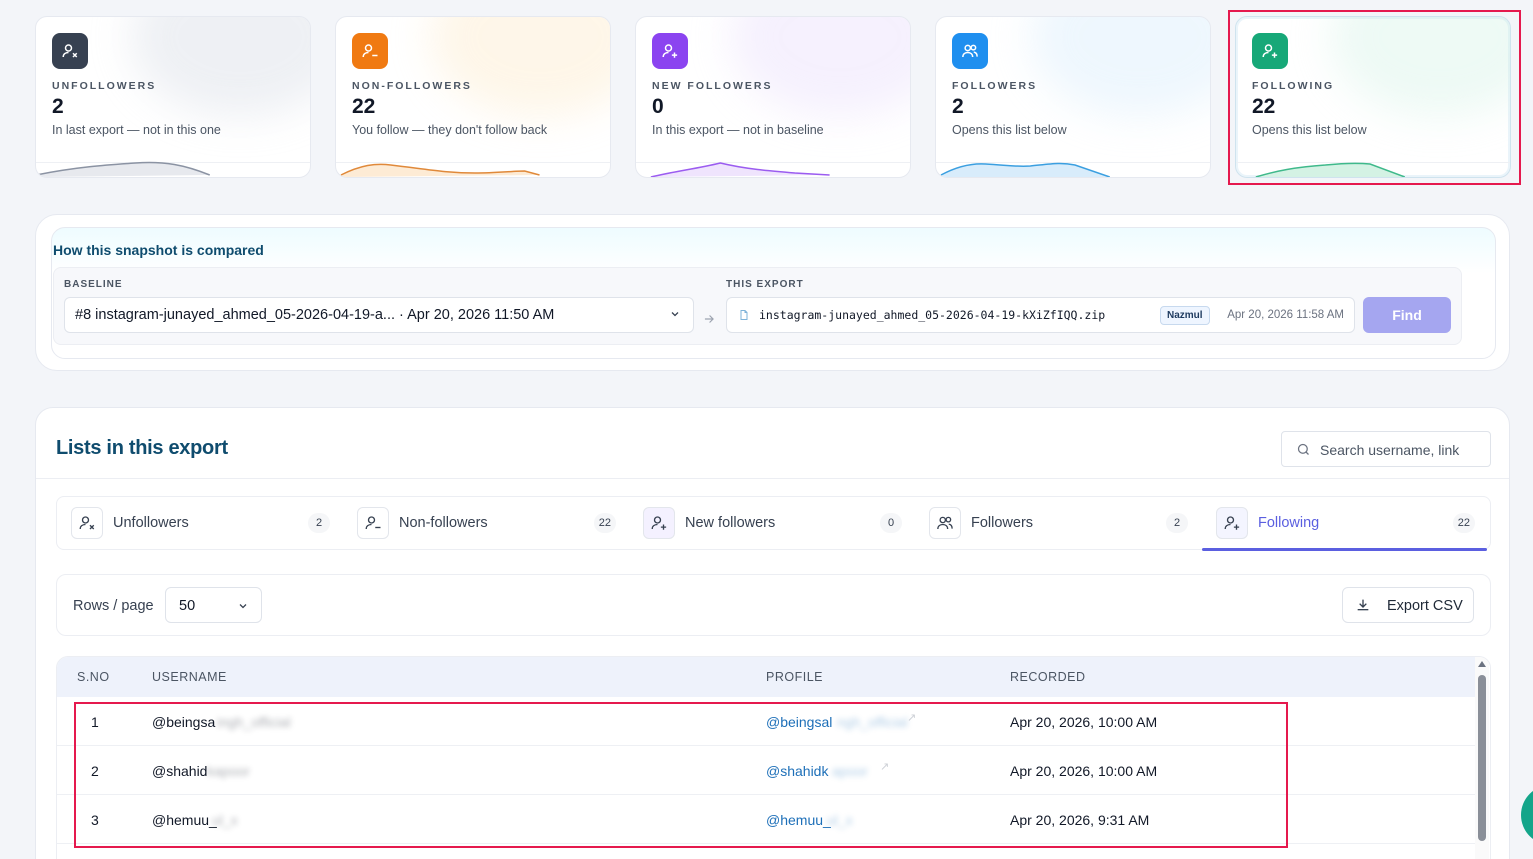  Describe the element at coordinates (850, 771) in the screenshot. I see `redacted-text: apoor` at that location.